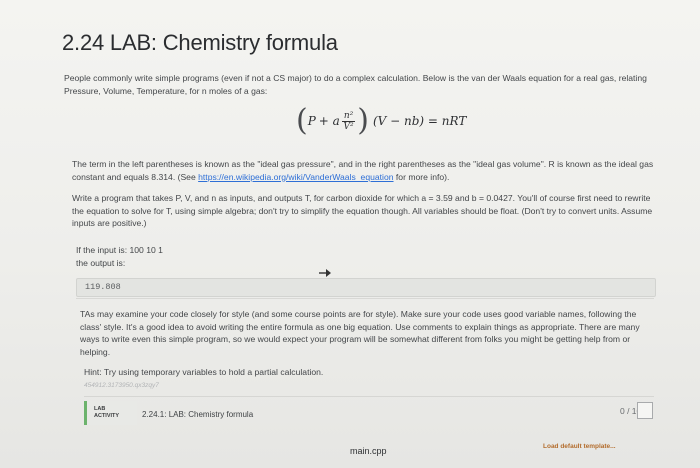 The height and width of the screenshot is (468, 700). Describe the element at coordinates (348, 126) in the screenshot. I see `formula-denominator: V²` at that location.